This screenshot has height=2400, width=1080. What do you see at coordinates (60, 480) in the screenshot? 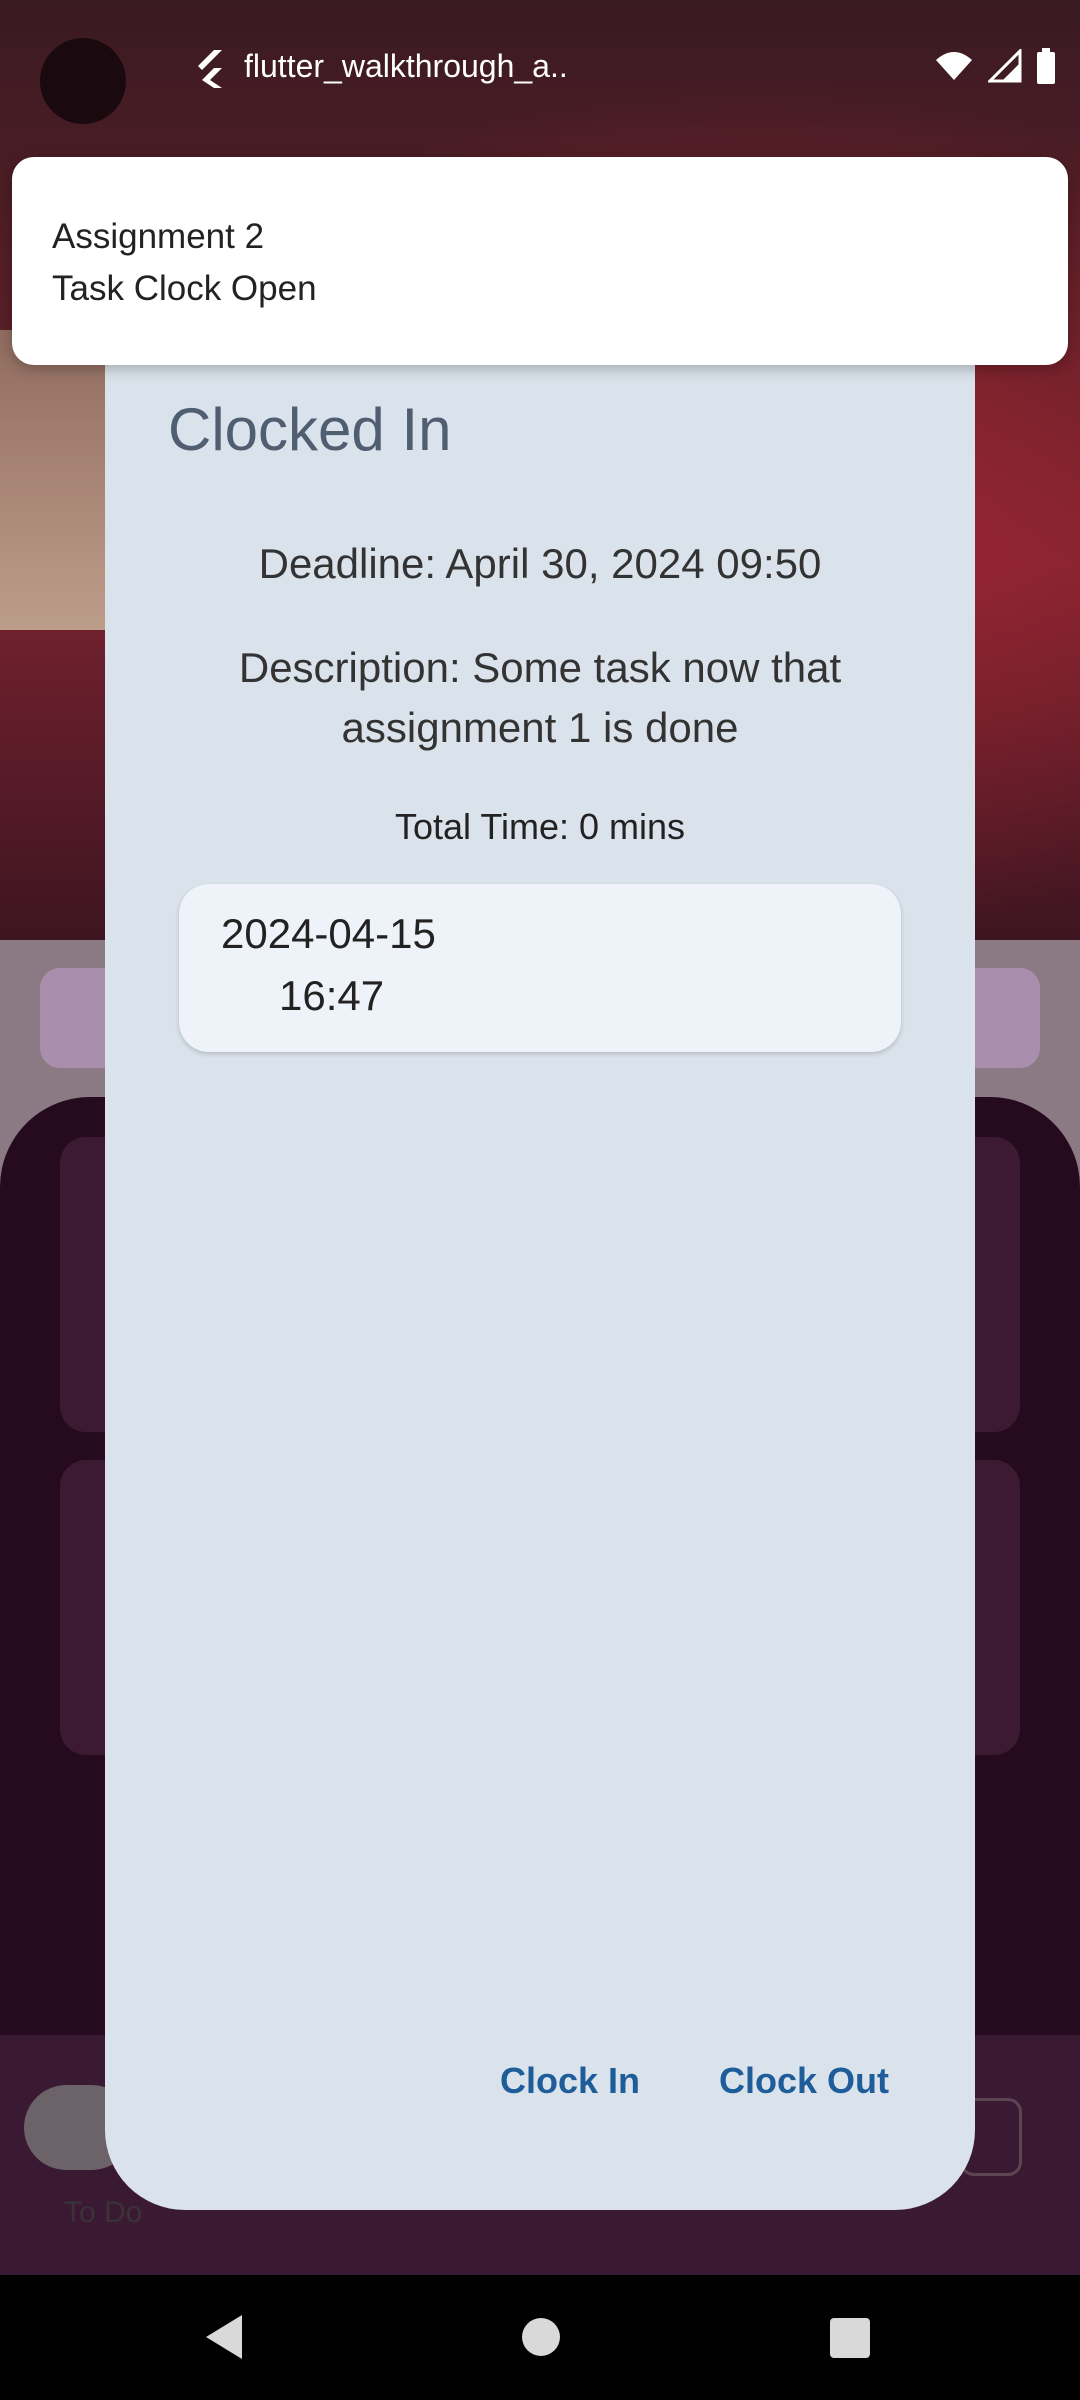
I see `background-window` at bounding box center [60, 480].